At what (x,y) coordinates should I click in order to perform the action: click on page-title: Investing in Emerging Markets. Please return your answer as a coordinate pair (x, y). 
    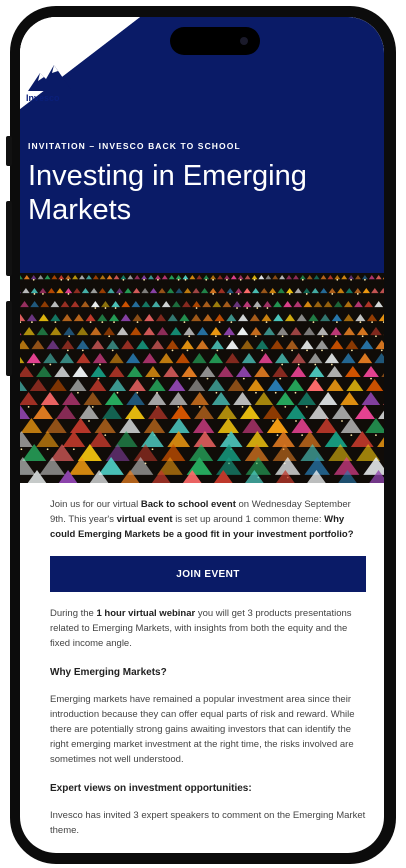
    Looking at the image, I should click on (201, 193).